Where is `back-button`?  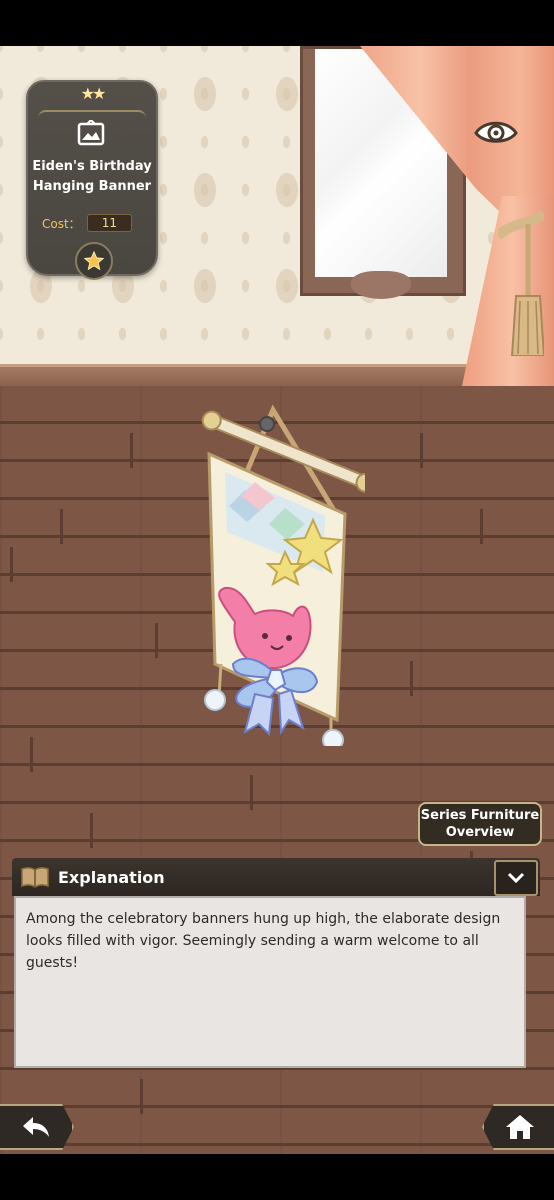 back-button is located at coordinates (37, 1127).